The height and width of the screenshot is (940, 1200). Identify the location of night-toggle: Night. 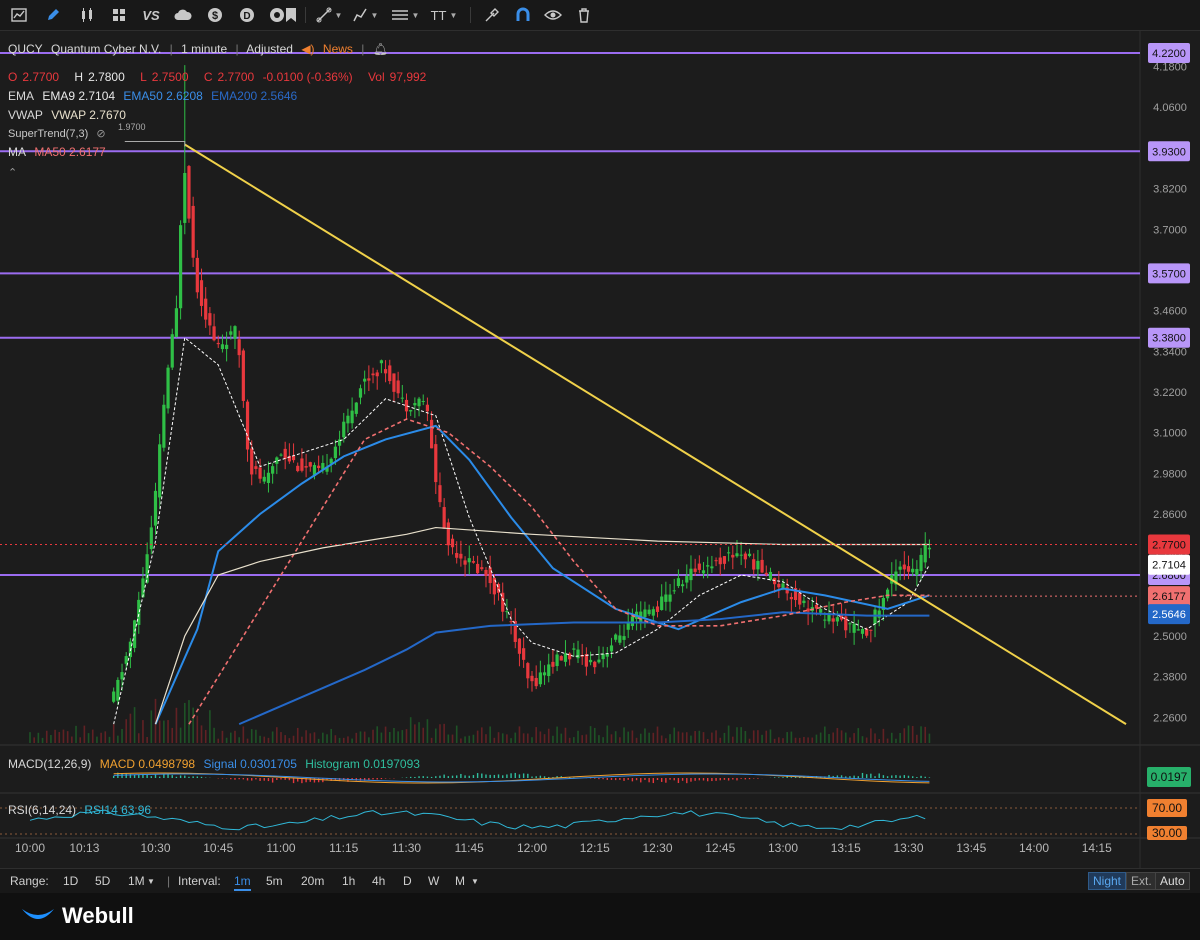
(1107, 881).